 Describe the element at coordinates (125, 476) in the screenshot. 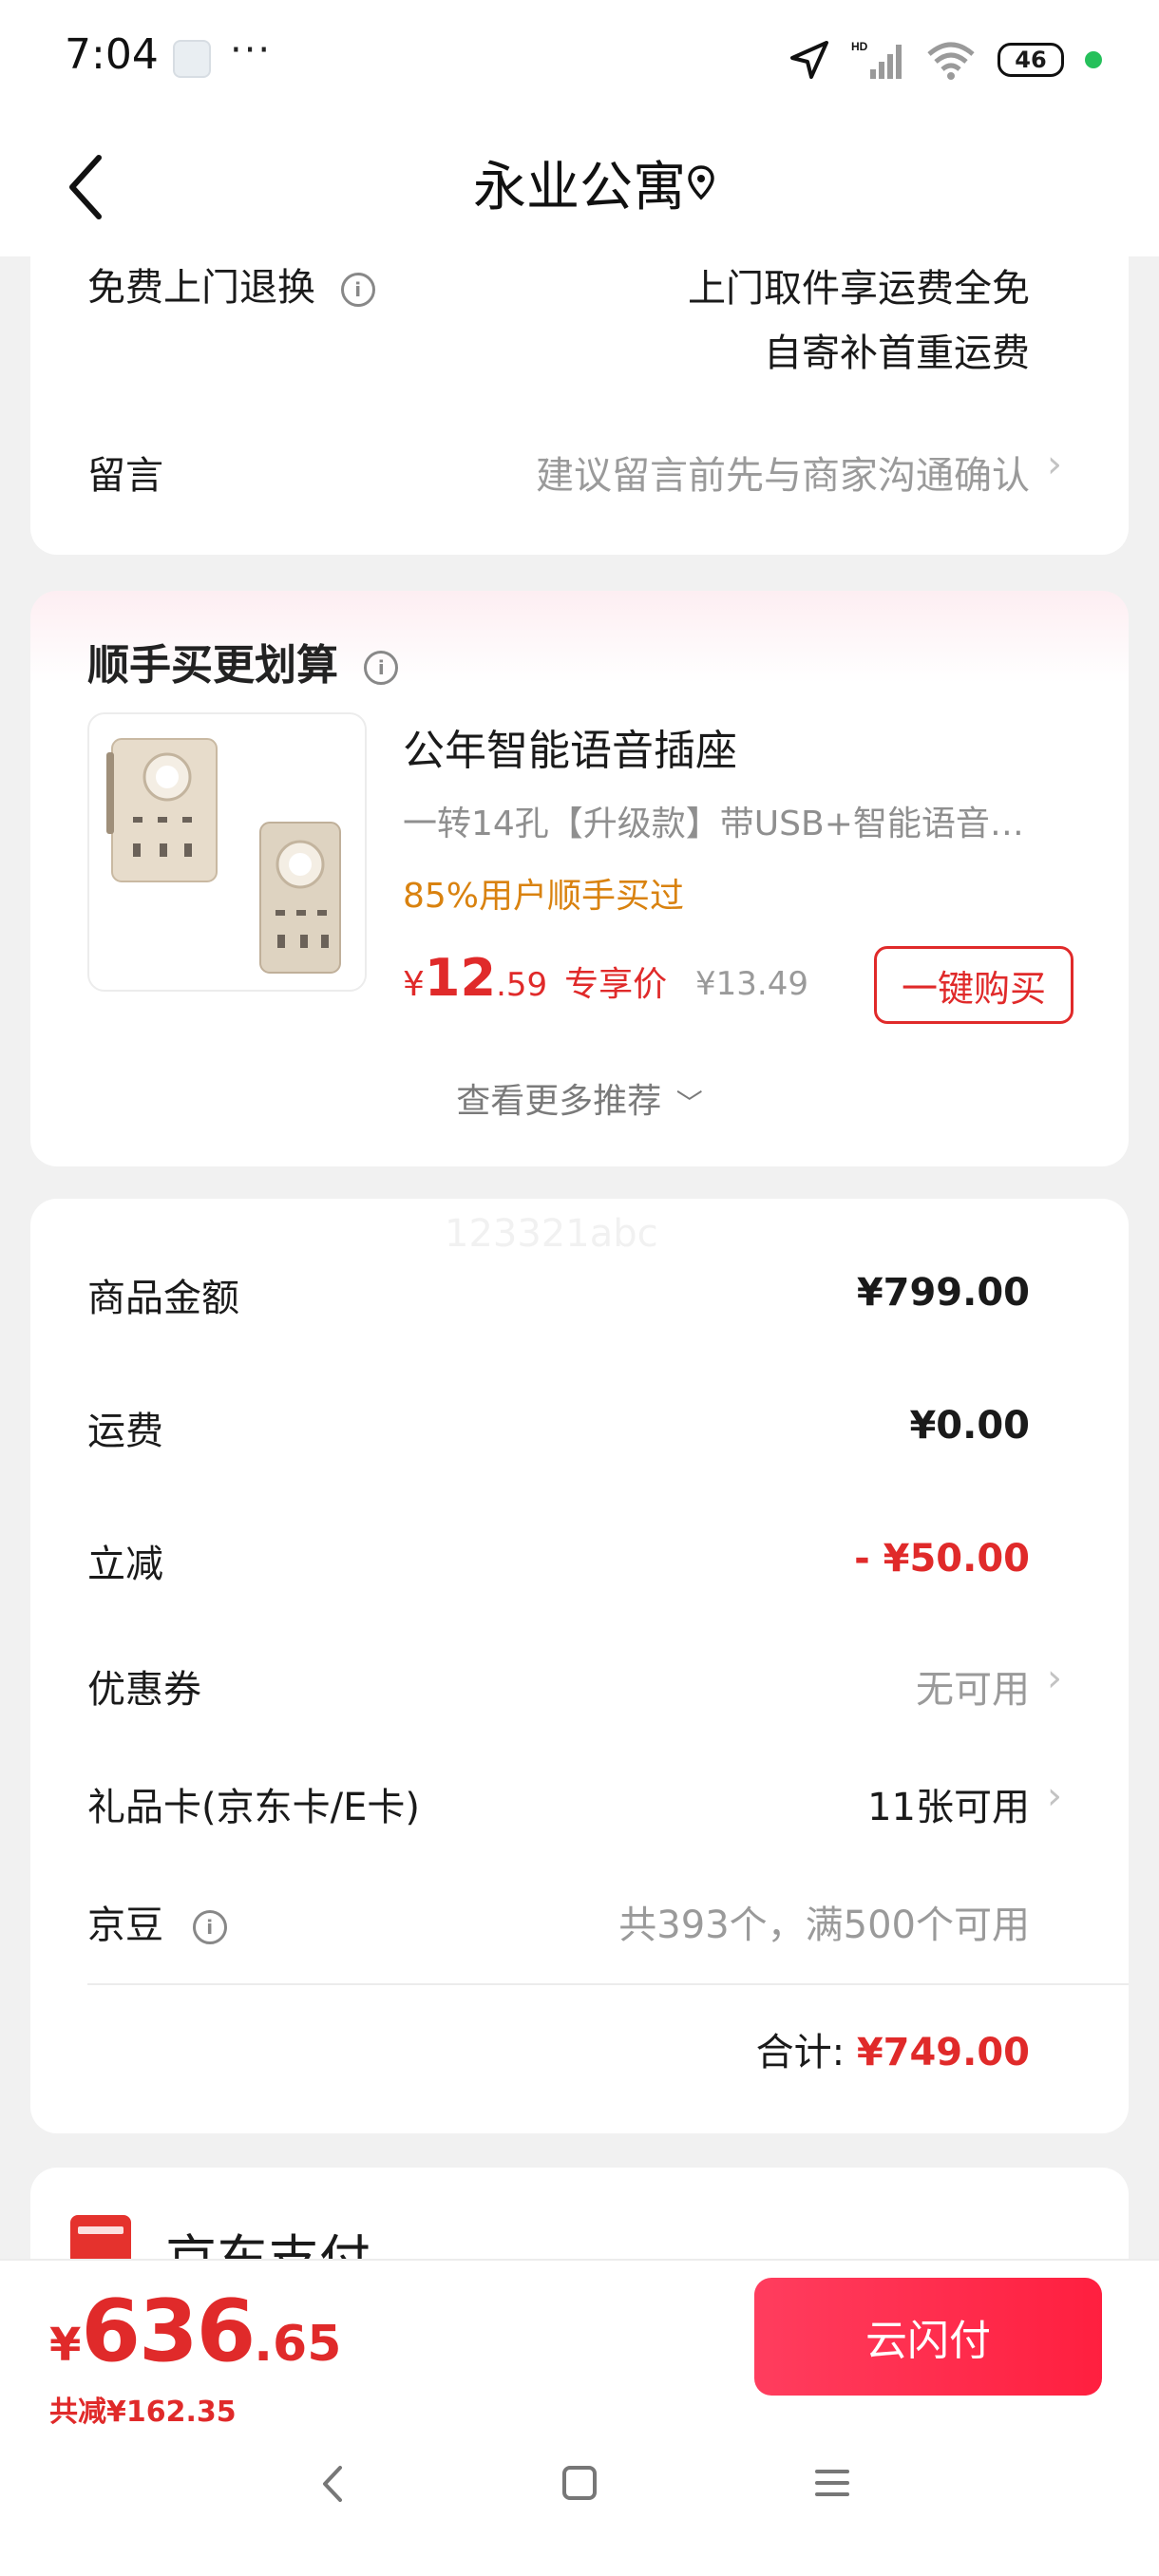

I see `message-label: 留言` at that location.